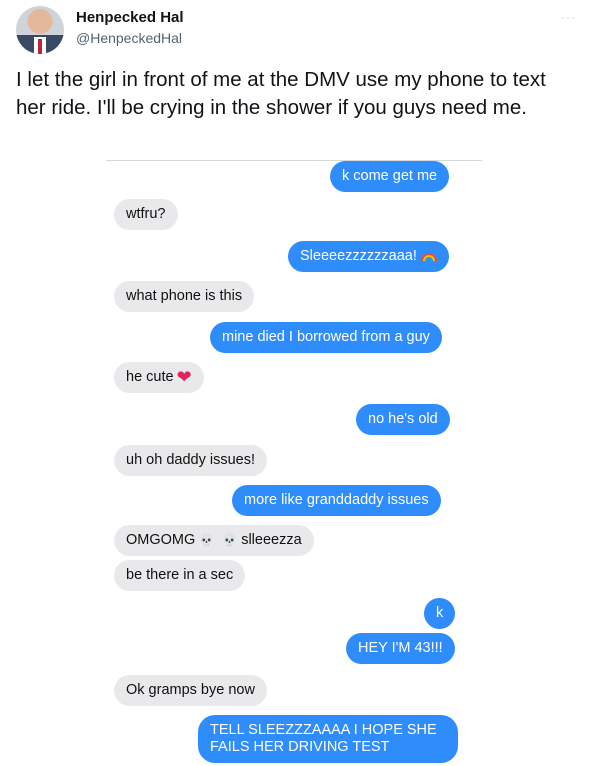 Image resolution: width=600 pixels, height=766 pixels. I want to click on message-text: Sleeeezzzzzzaaa!, so click(358, 256).